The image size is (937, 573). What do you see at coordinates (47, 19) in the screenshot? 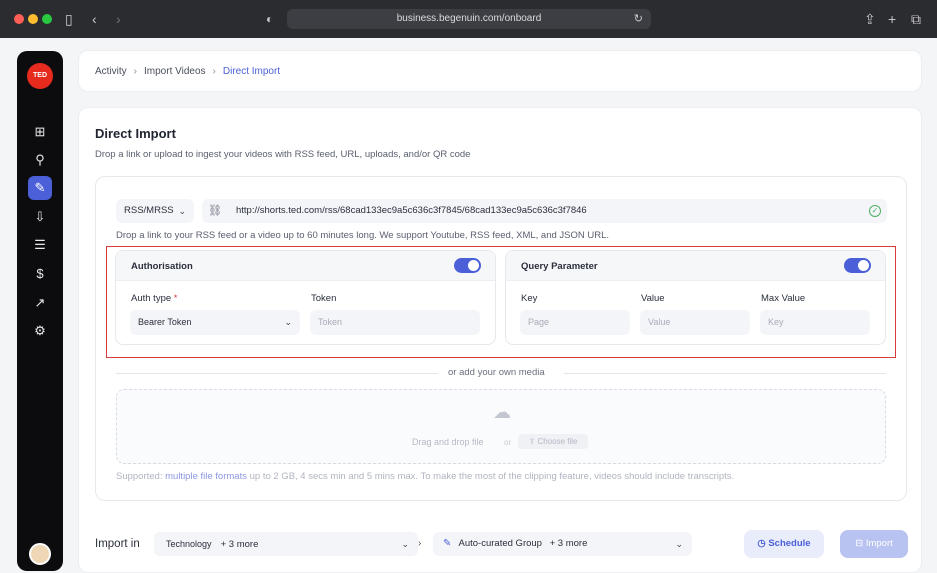
I see `maximize-window-button` at bounding box center [47, 19].